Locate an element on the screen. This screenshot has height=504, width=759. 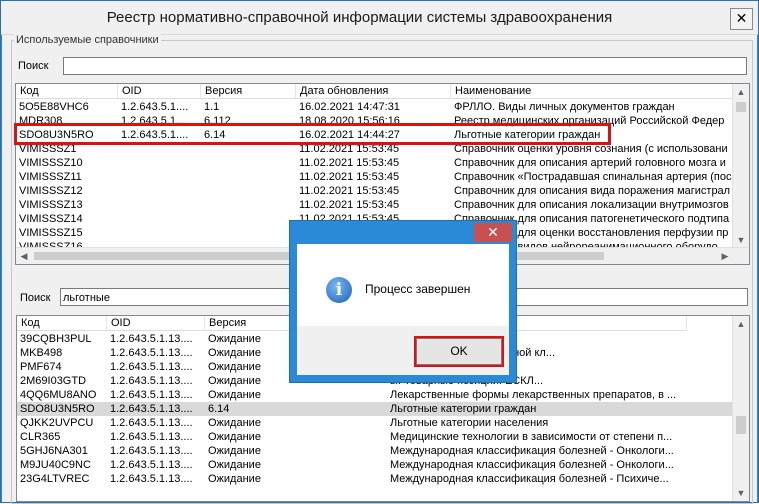
dialog-footer: OK is located at coordinates (403, 350).